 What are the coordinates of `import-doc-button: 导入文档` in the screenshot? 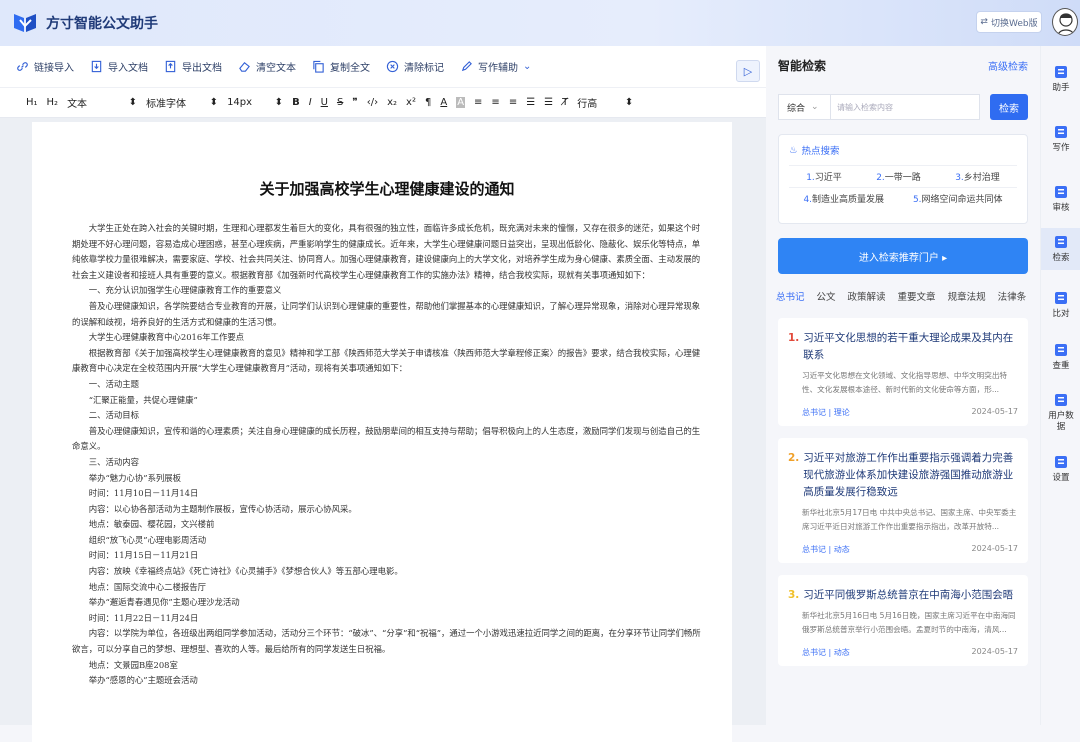 It's located at (119, 66).